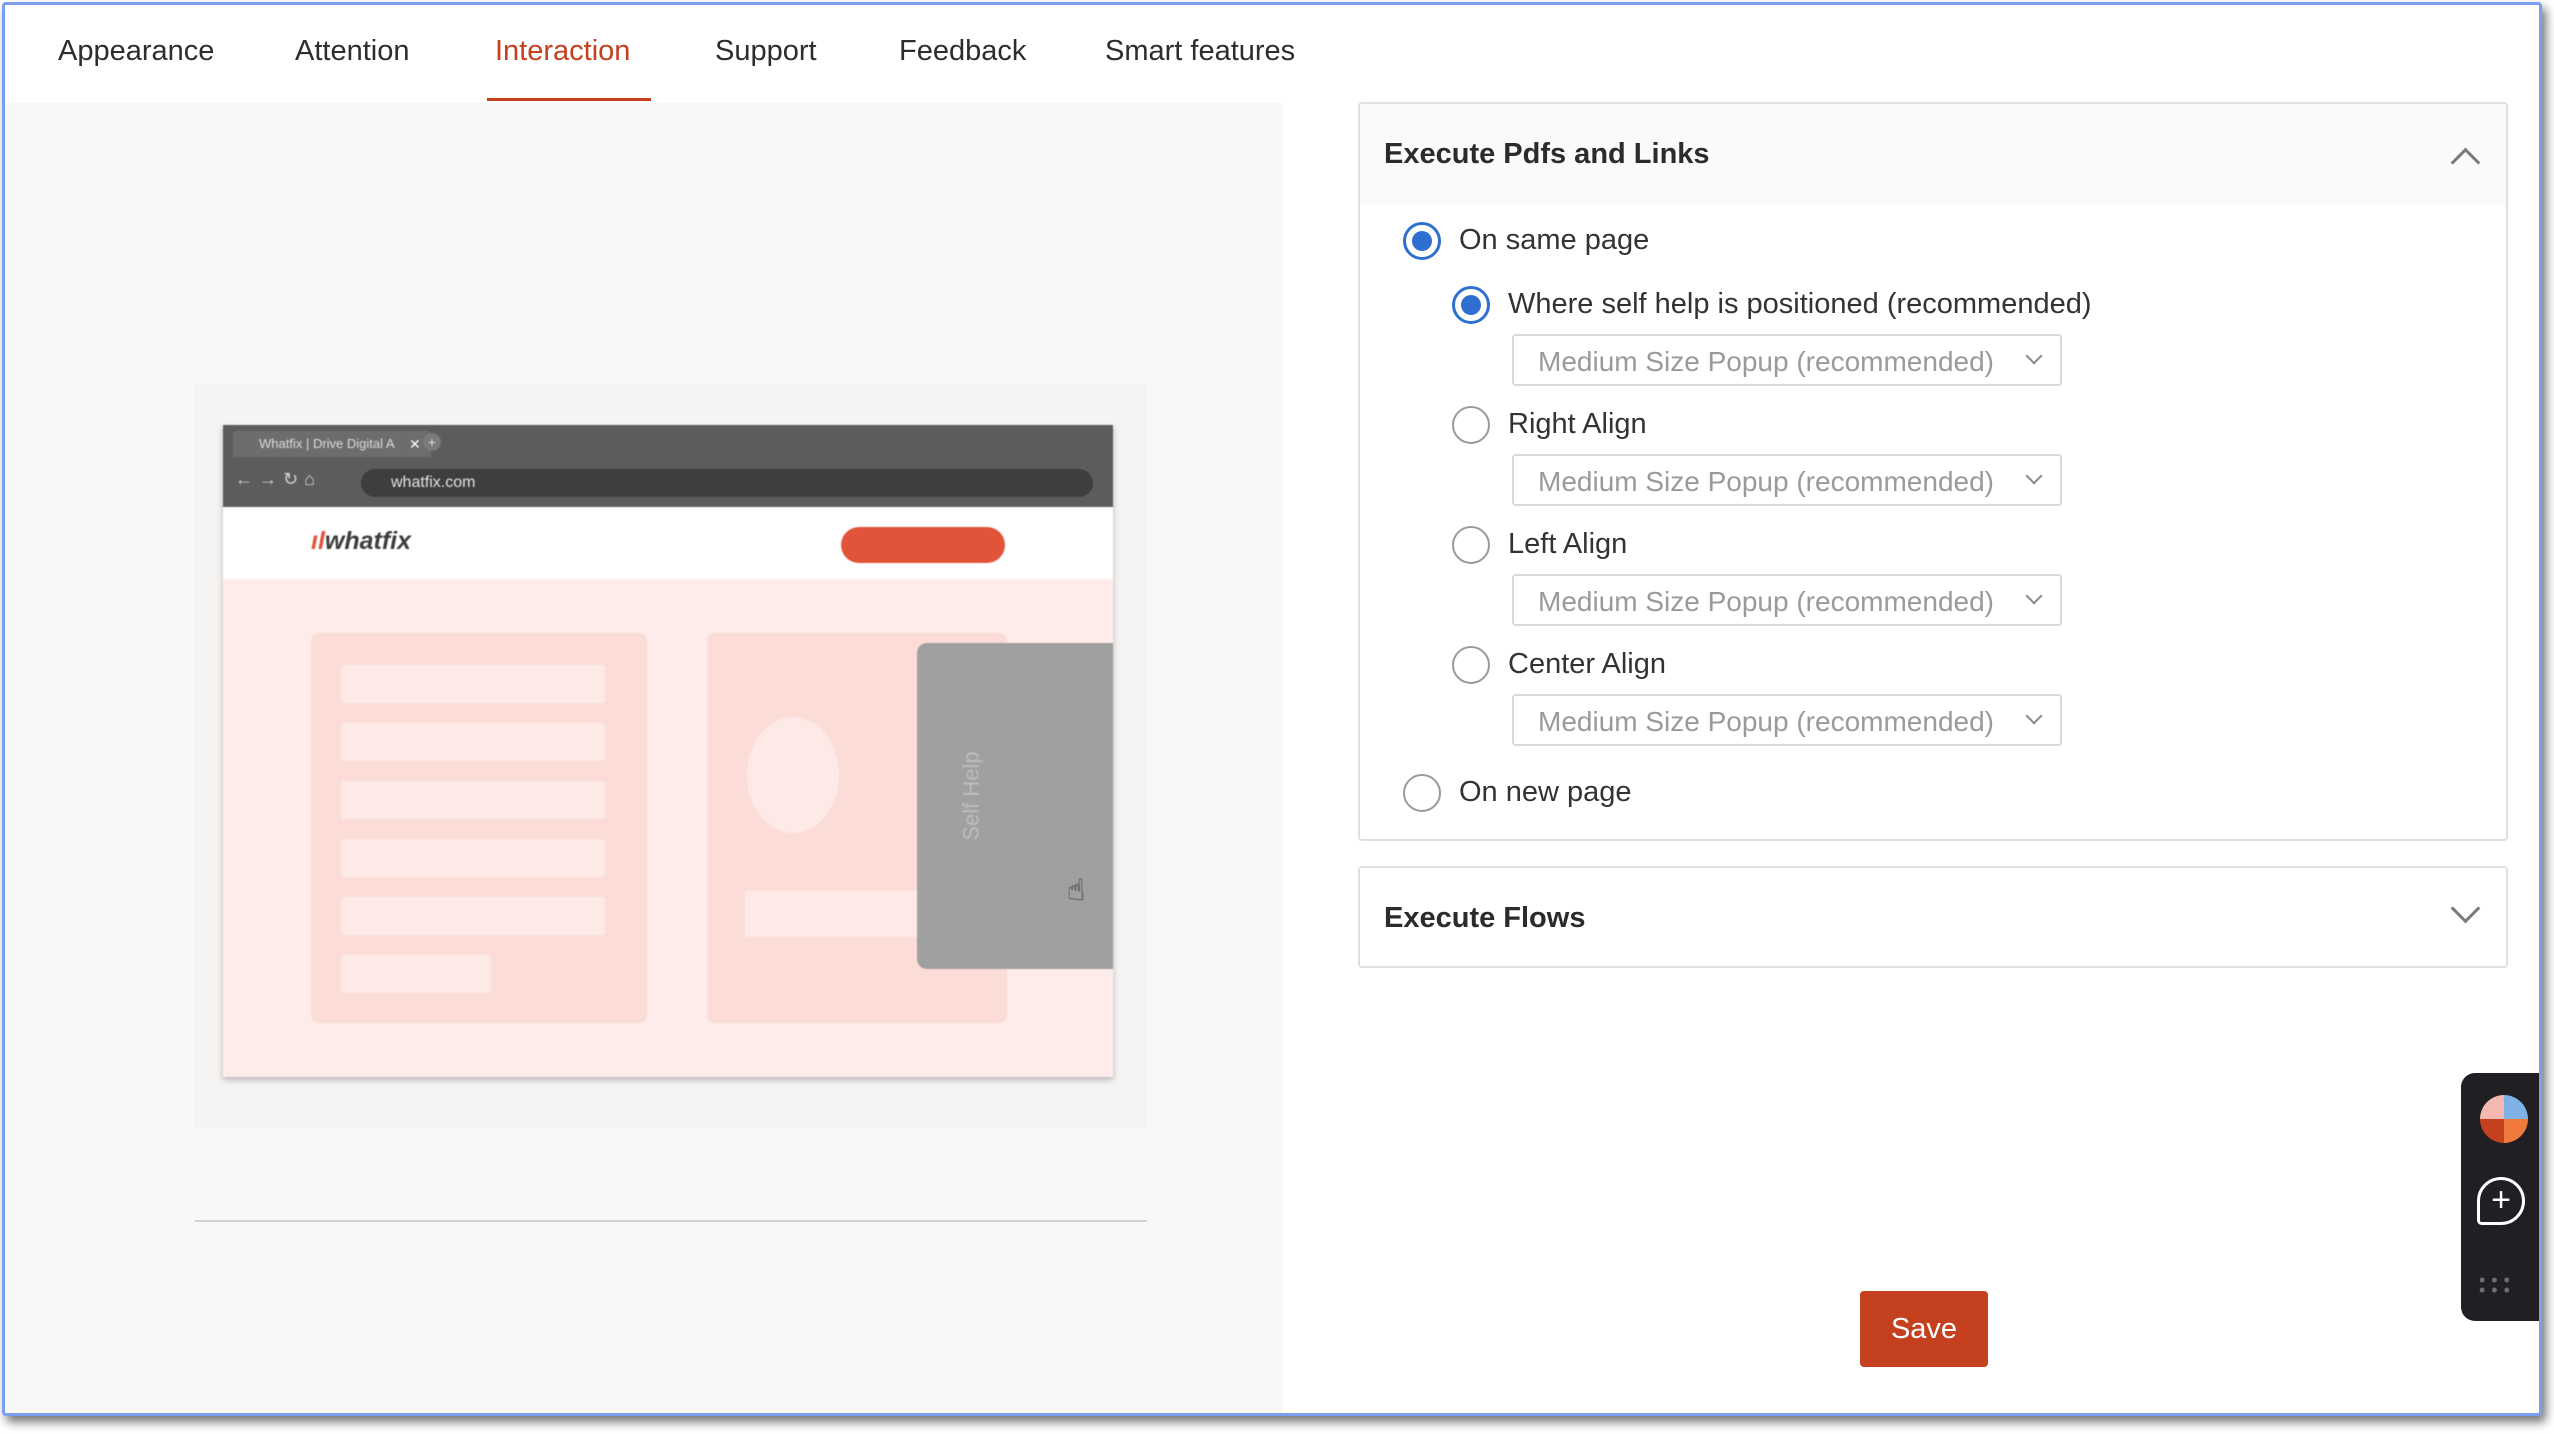 The height and width of the screenshot is (1434, 2554). What do you see at coordinates (432, 442) in the screenshot?
I see `plus-icon: +` at bounding box center [432, 442].